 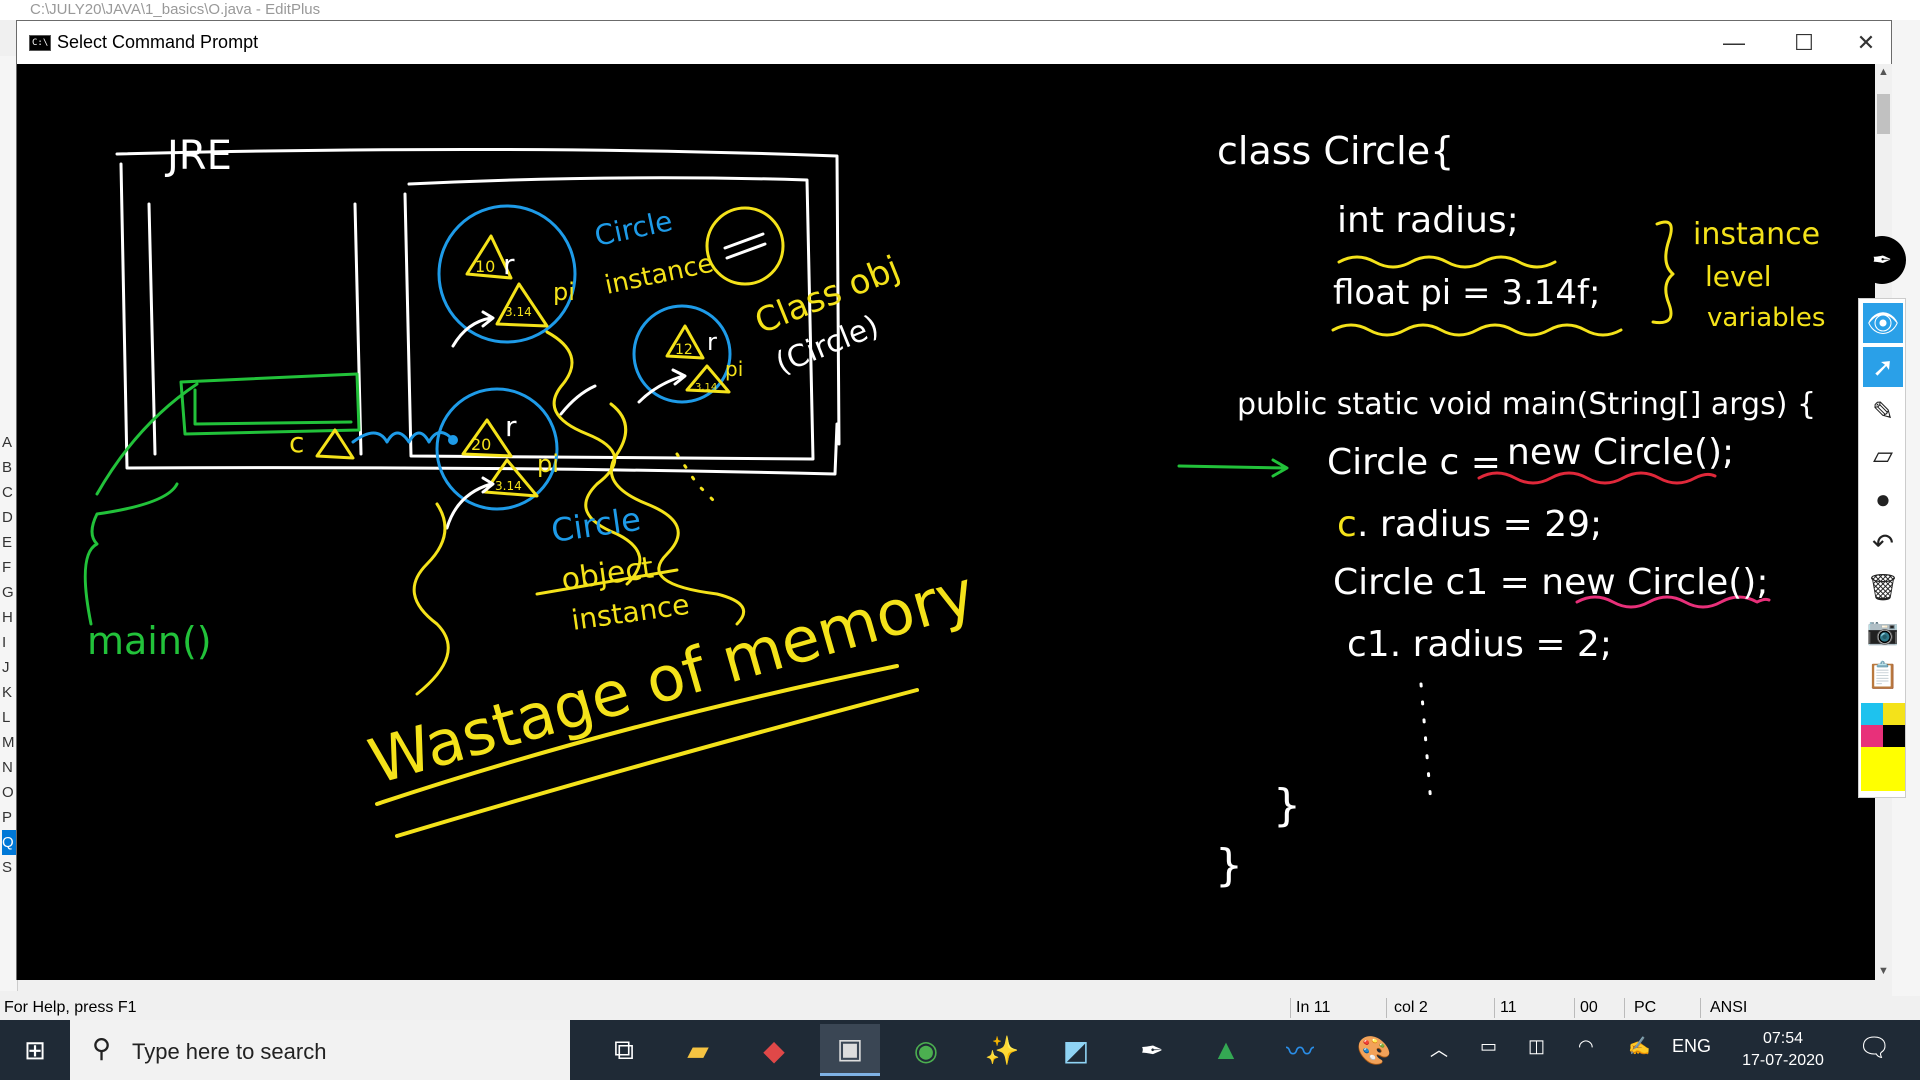 I want to click on obj3-r-value: 12, so click(x=684, y=350).